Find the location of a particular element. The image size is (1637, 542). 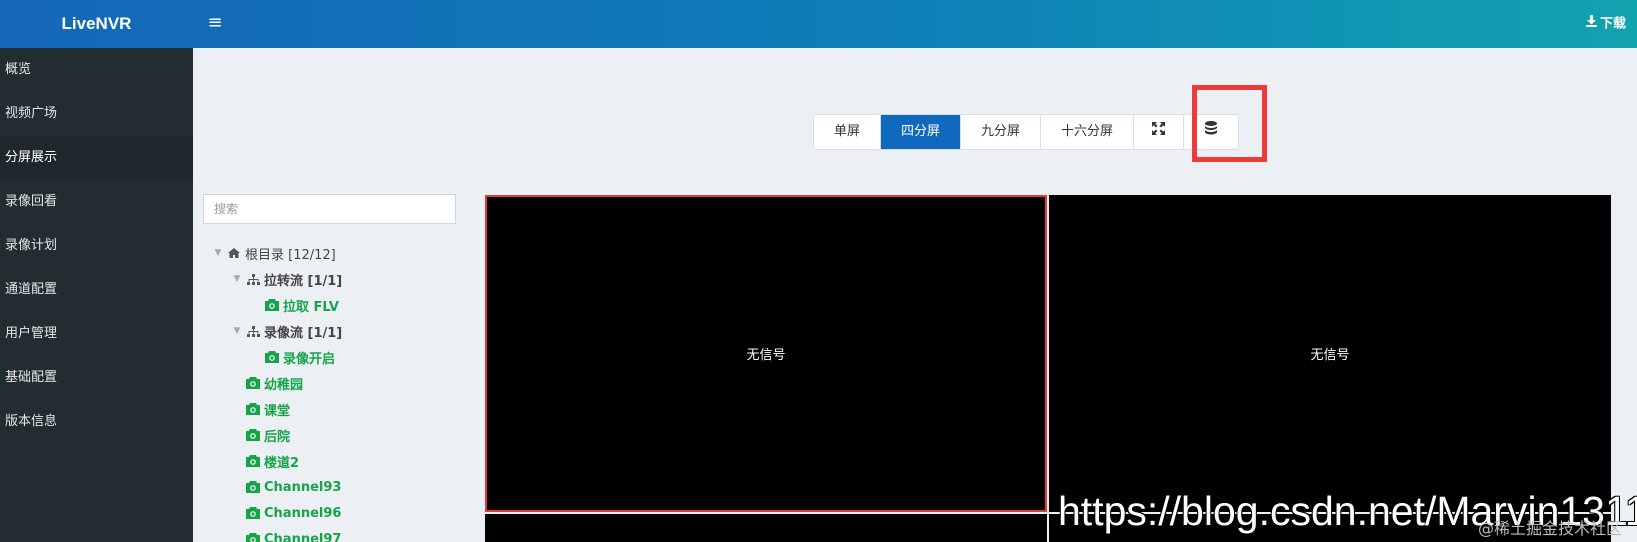

sidebar-item-version-info: 版本信息 is located at coordinates (96, 422).